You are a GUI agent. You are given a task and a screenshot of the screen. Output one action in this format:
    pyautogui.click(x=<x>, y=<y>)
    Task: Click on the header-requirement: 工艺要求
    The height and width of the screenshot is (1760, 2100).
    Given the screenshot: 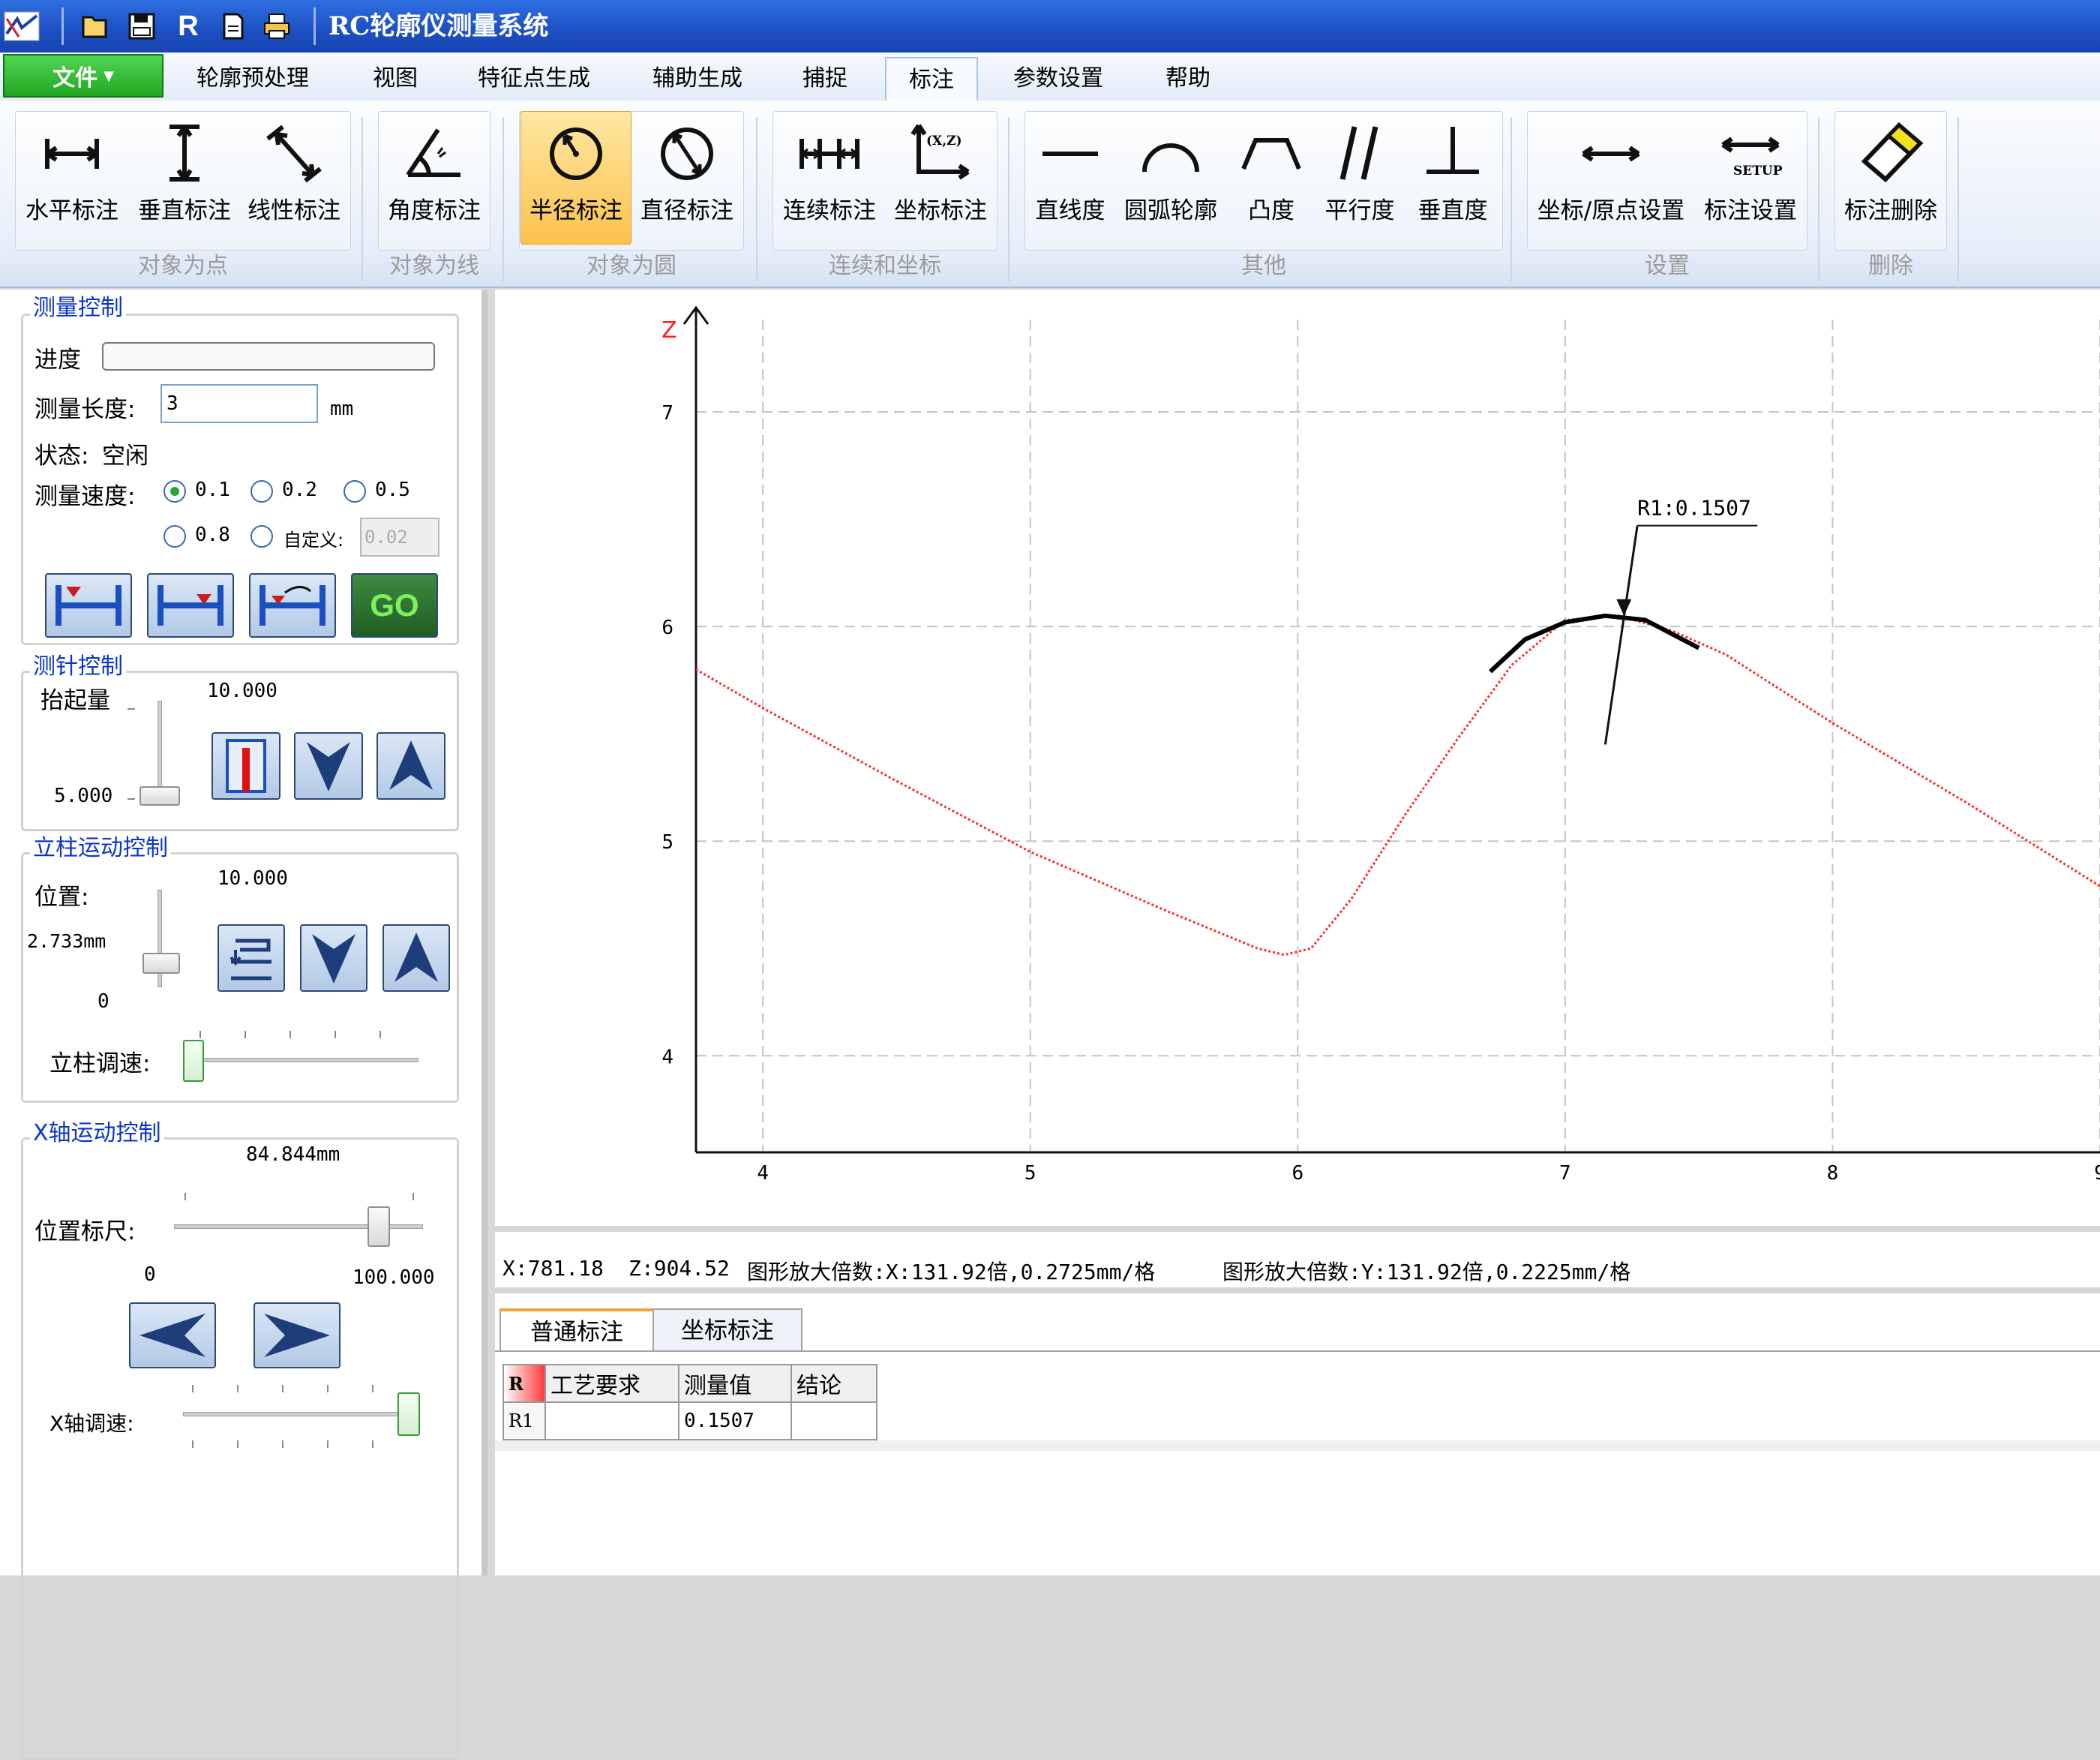 What is the action you would take?
    pyautogui.click(x=612, y=1383)
    